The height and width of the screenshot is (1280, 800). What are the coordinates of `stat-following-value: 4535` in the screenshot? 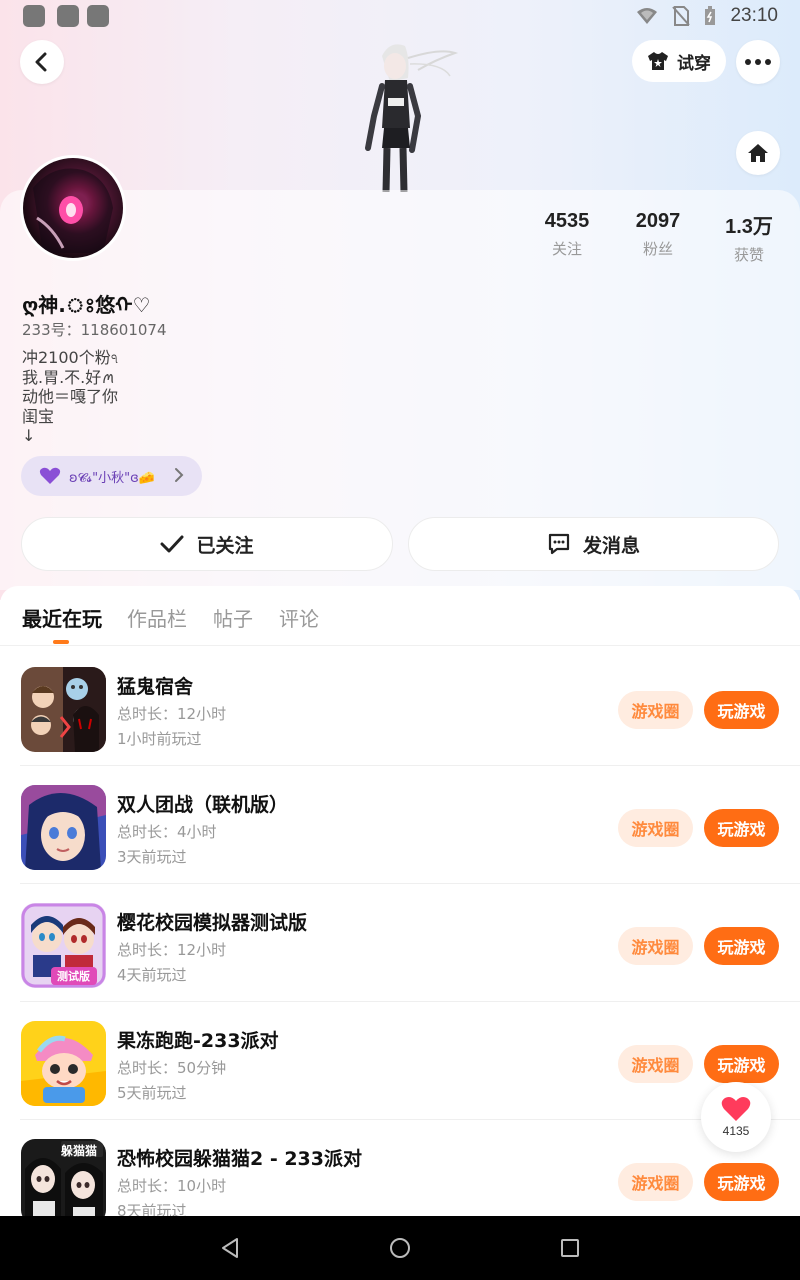 It's located at (567, 221).